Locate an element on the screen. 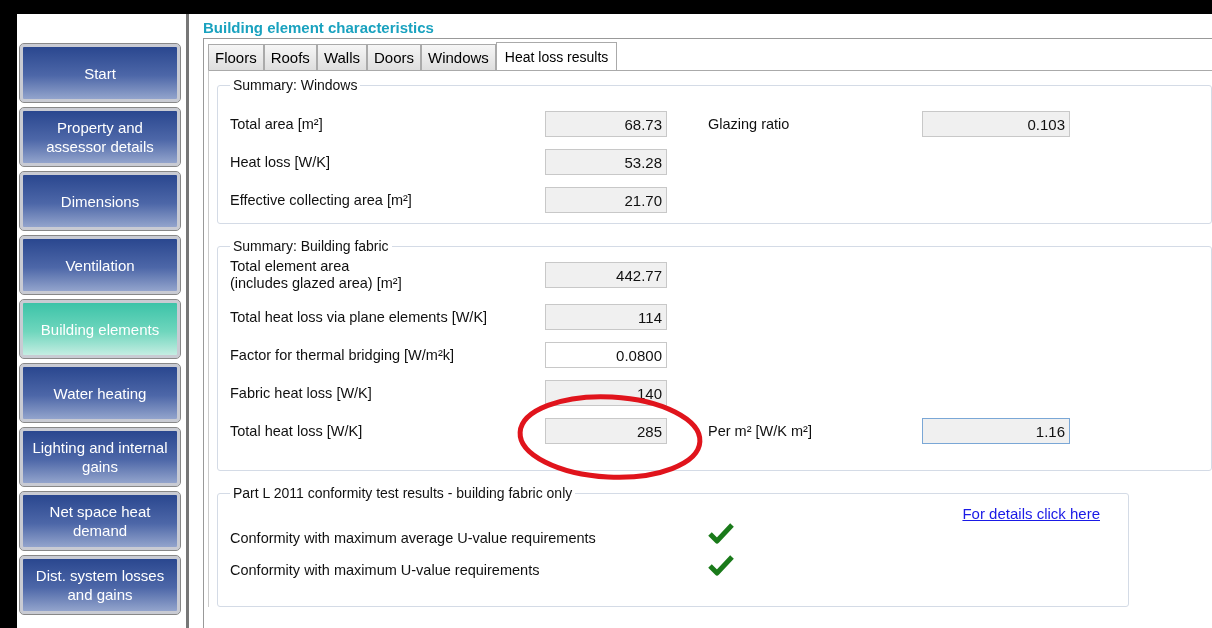 The width and height of the screenshot is (1212, 628). value-field: 68.73 is located at coordinates (606, 124).